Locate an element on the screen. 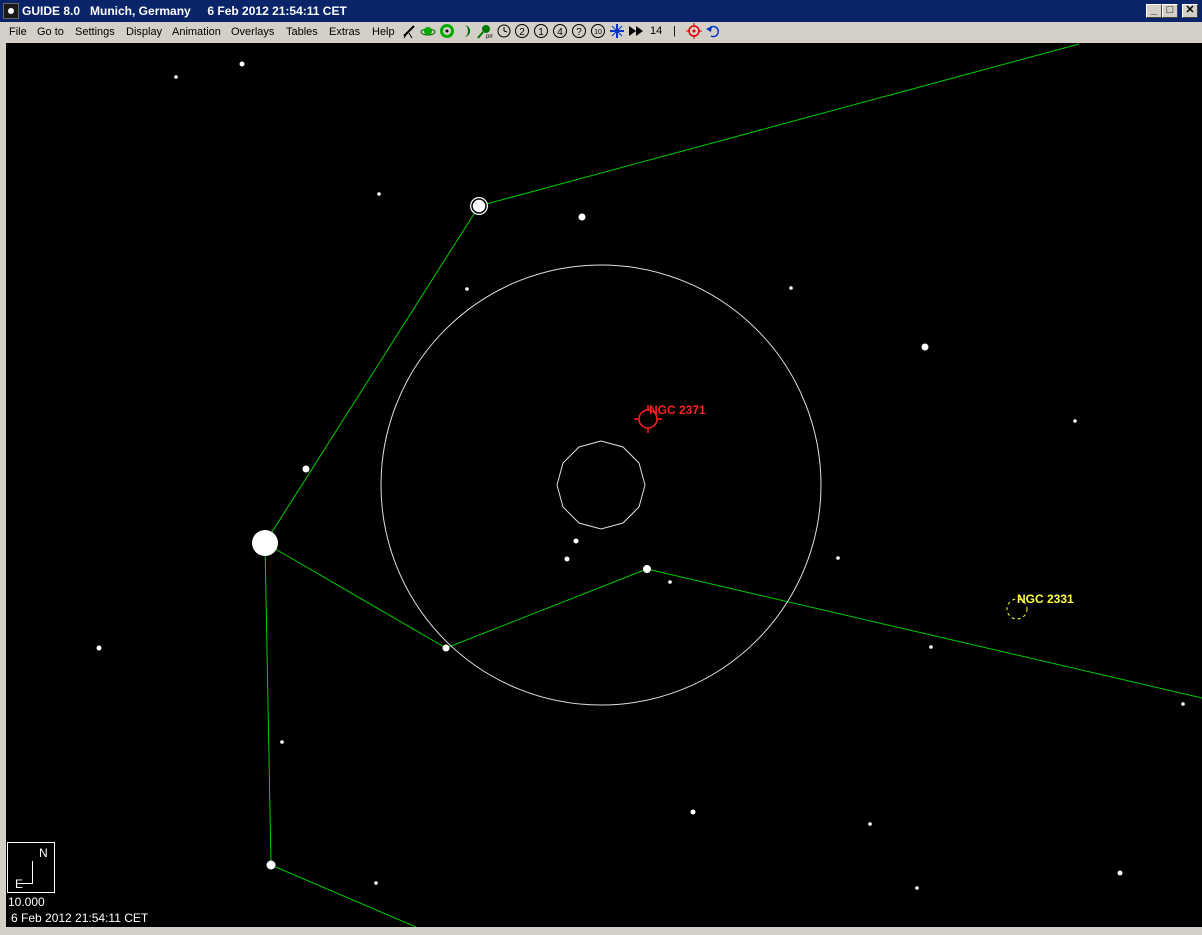 The width and height of the screenshot is (1202, 935). menu-tables: Tables is located at coordinates (302, 32).